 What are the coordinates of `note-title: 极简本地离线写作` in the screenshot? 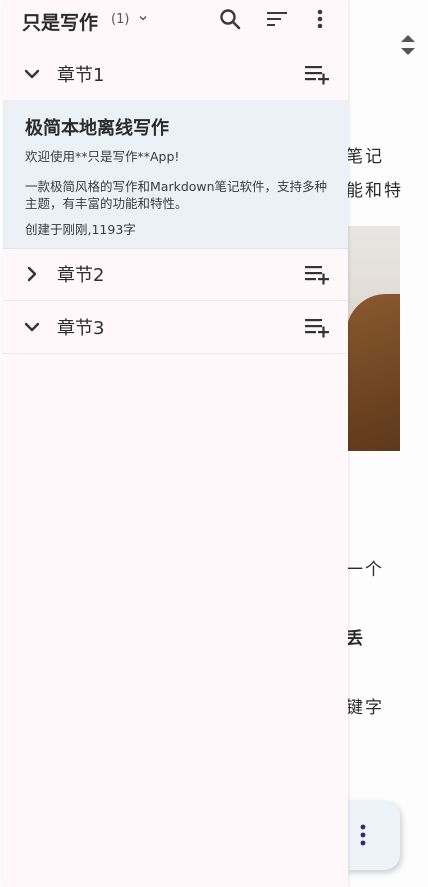 It's located at (97, 128).